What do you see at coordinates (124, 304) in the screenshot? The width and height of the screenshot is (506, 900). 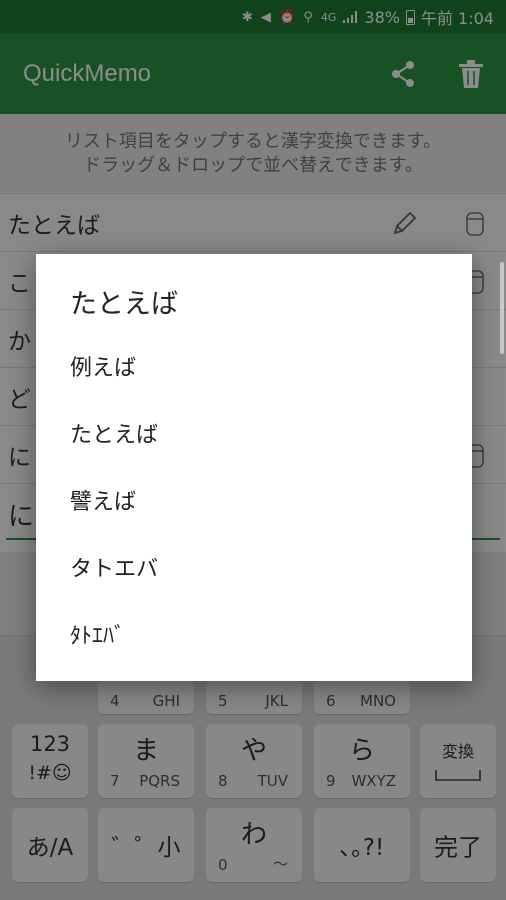 I see `dialog-title: たとえば` at bounding box center [124, 304].